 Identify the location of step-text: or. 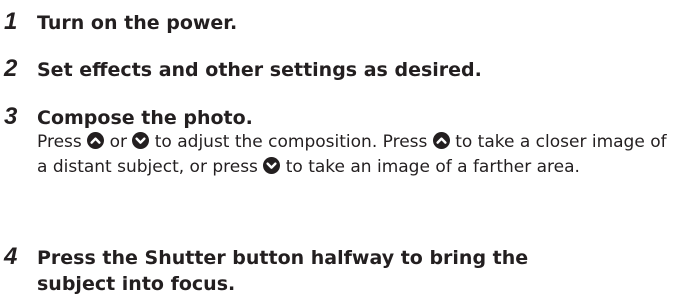
(118, 142).